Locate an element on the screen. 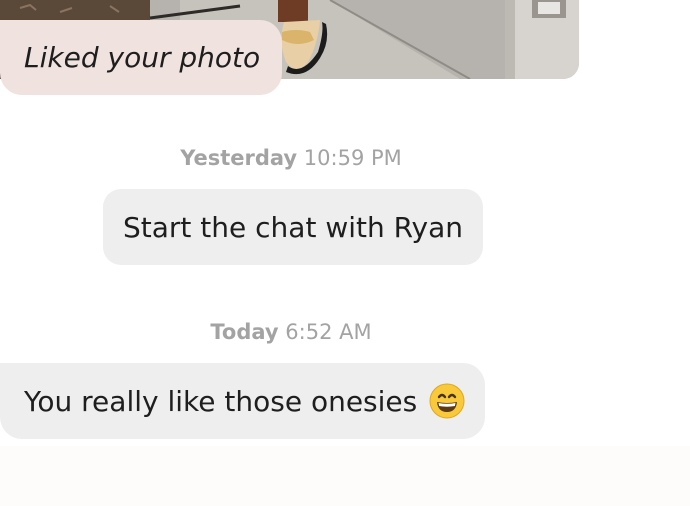  message-text: You really like those onesies is located at coordinates (221, 401).